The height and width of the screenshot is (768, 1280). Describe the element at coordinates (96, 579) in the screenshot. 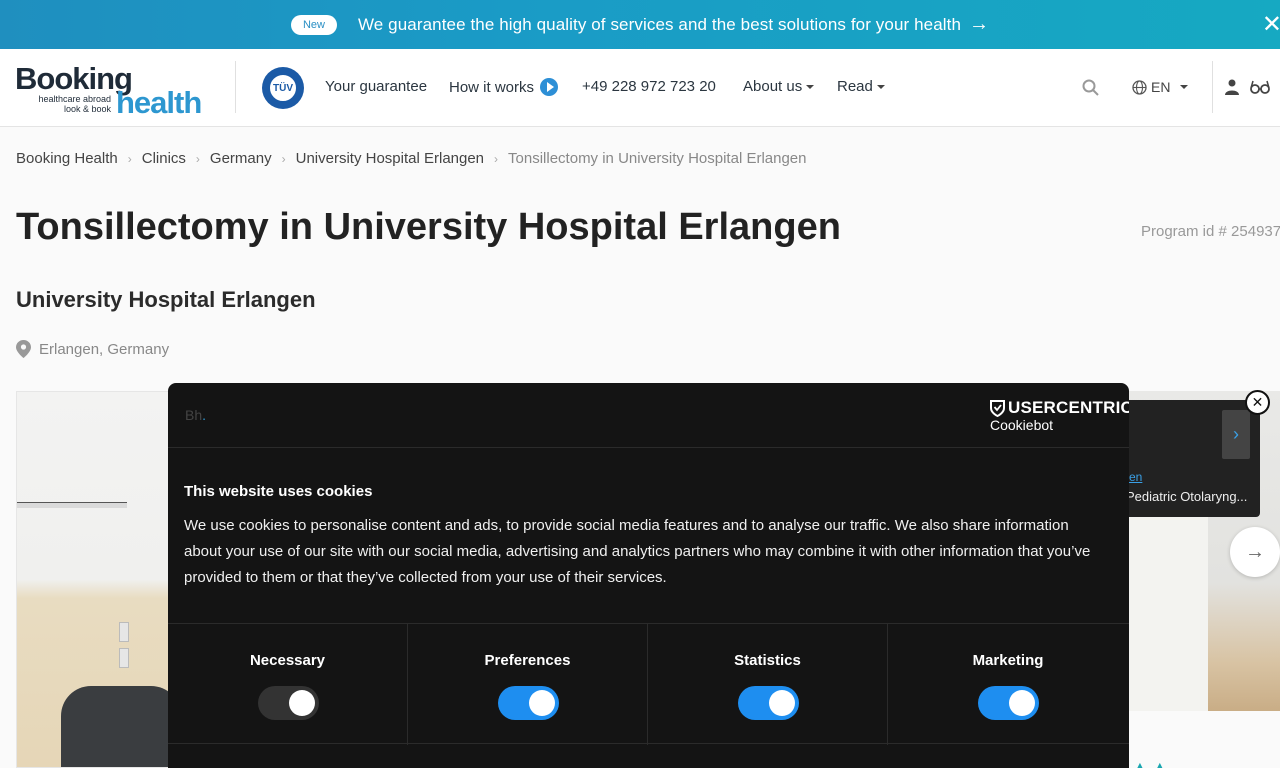

I see `clinic-room-photo` at that location.